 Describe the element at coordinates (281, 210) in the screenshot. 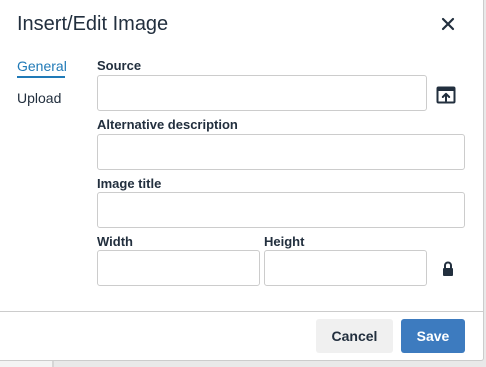

I see `image-title-input` at that location.